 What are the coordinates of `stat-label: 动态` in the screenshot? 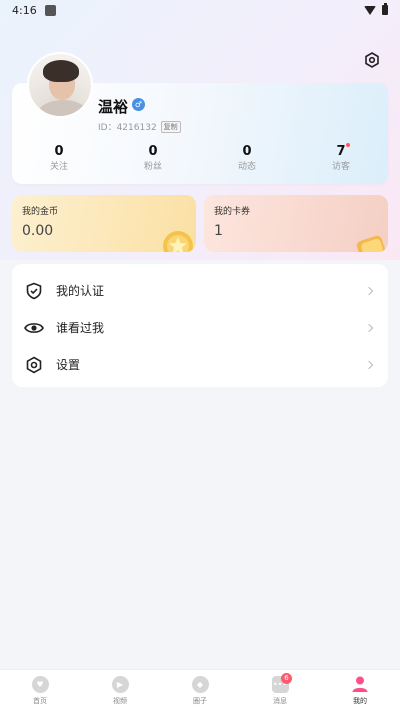 It's located at (246, 167).